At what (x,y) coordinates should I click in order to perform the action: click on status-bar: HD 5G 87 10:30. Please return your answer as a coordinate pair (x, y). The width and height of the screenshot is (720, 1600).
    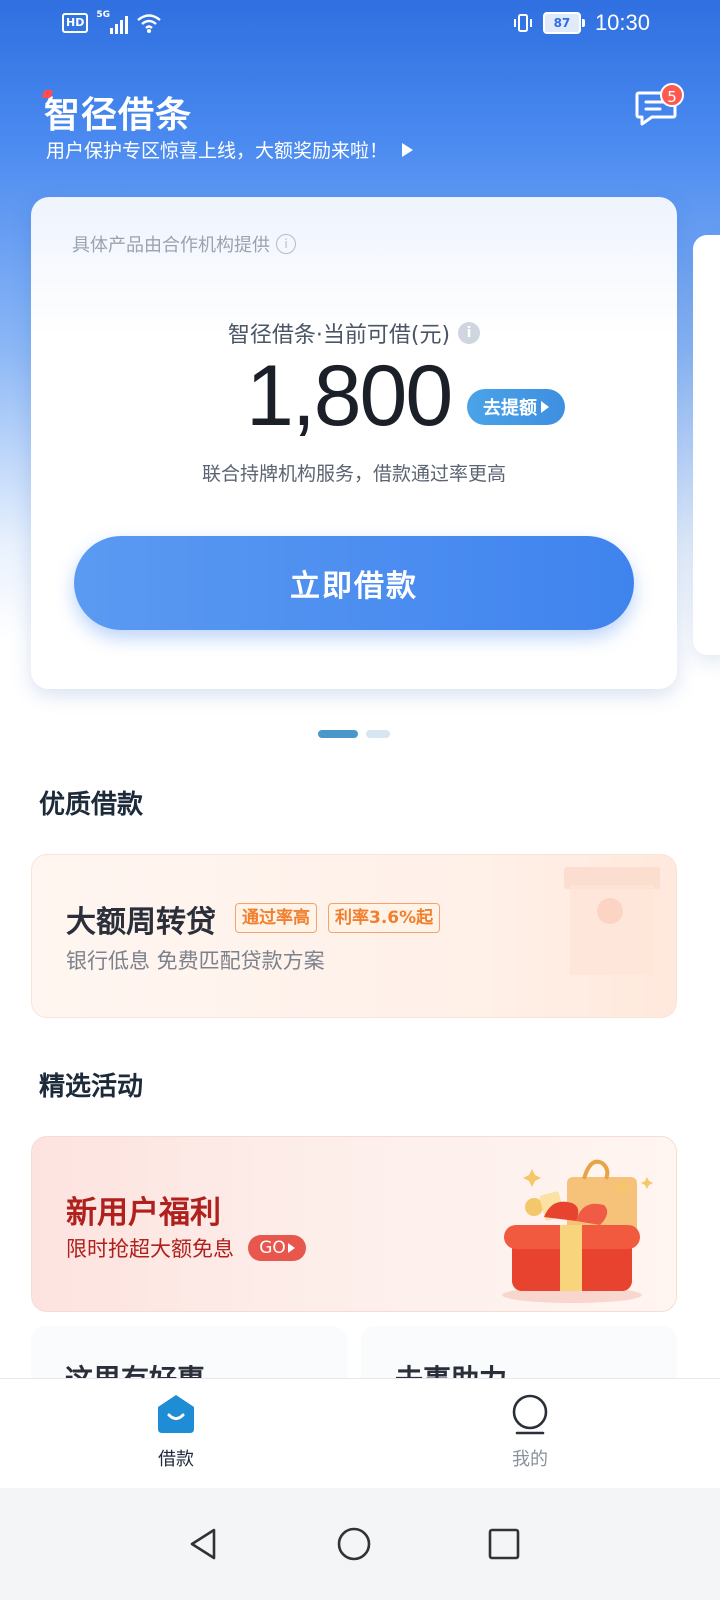
    Looking at the image, I should click on (360, 25).